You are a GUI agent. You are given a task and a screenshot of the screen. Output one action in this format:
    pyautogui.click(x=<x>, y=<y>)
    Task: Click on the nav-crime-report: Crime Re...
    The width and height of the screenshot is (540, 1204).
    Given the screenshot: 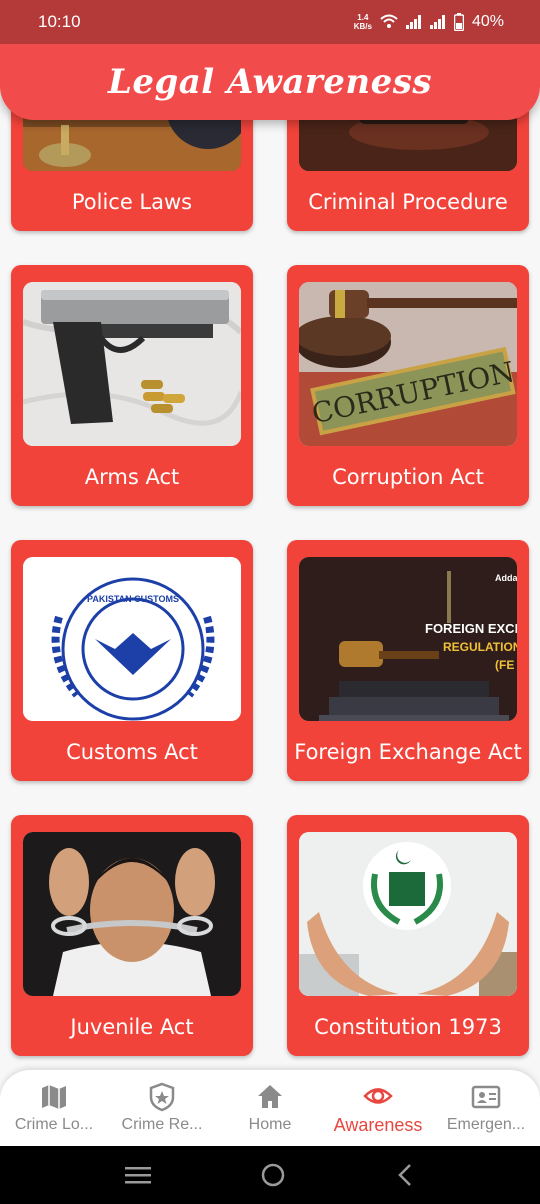 What is the action you would take?
    pyautogui.click(x=162, y=1108)
    